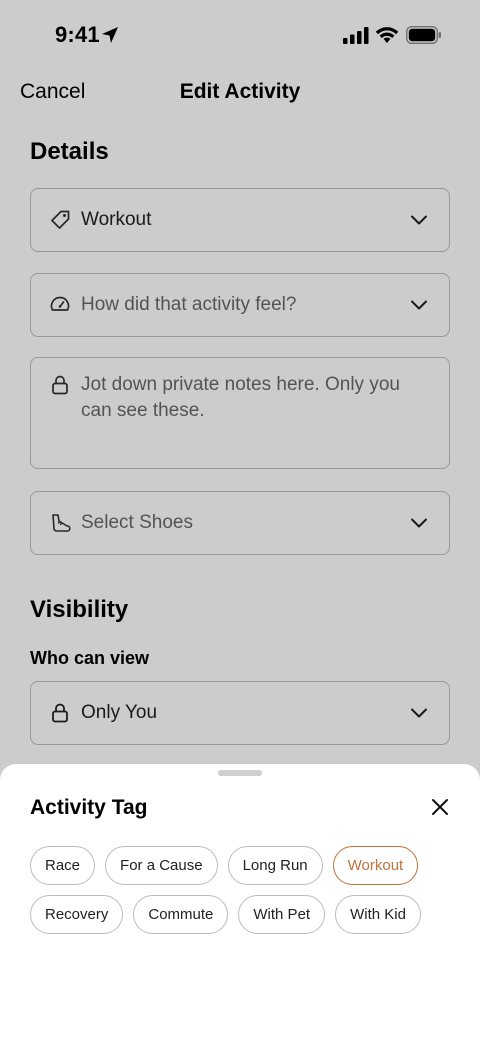 This screenshot has width=480, height=1040. I want to click on tag-chip-race: Race, so click(63, 865).